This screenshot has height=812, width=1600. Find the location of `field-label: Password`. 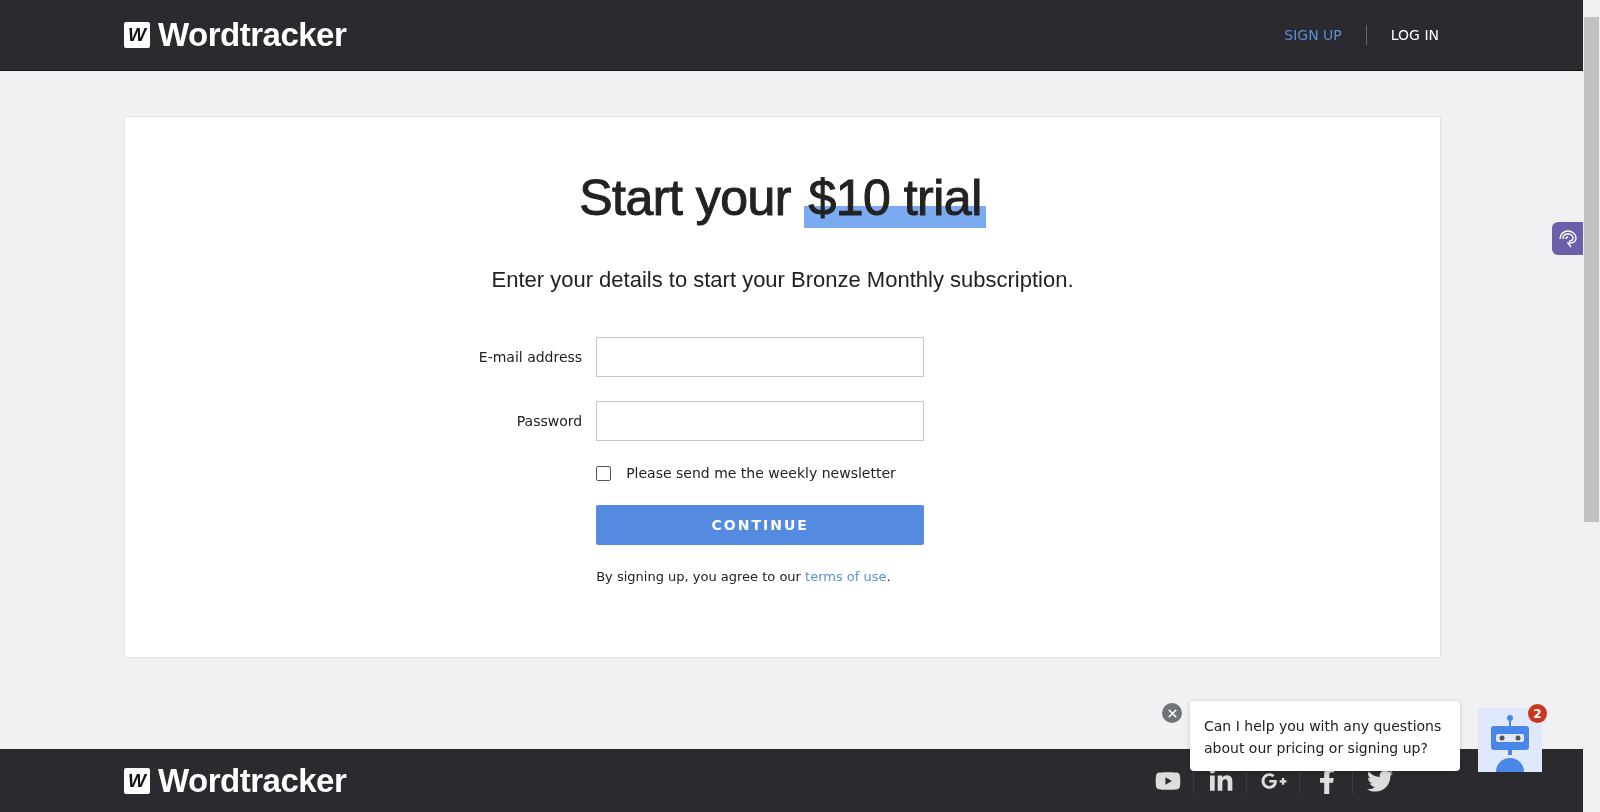

field-label: Password is located at coordinates (549, 421).